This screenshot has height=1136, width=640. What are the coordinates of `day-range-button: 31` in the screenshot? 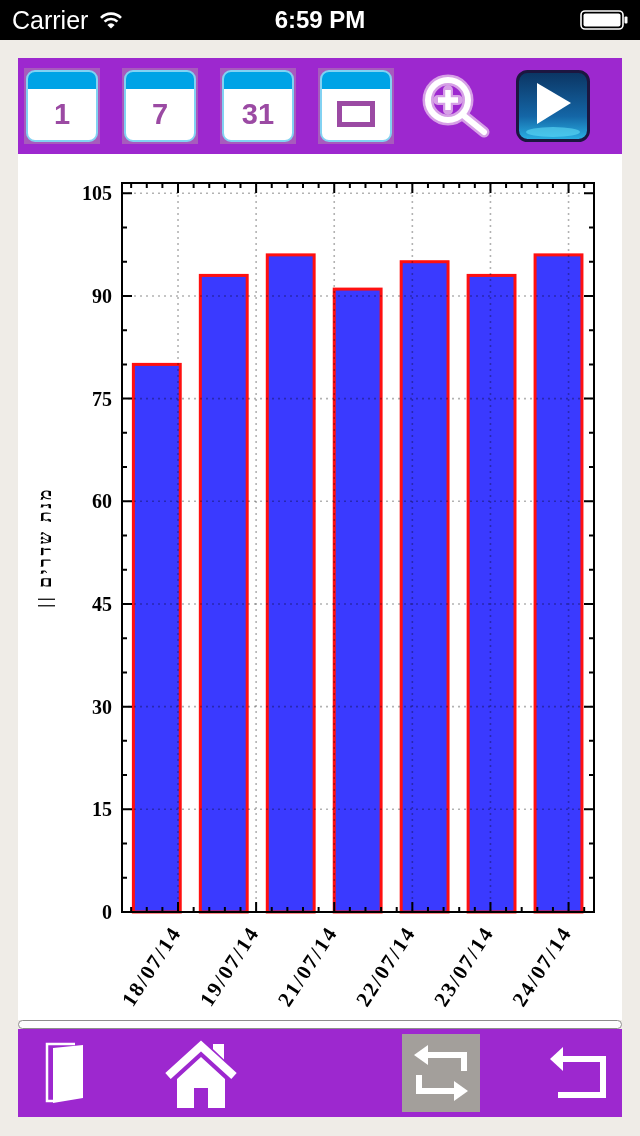 It's located at (258, 106).